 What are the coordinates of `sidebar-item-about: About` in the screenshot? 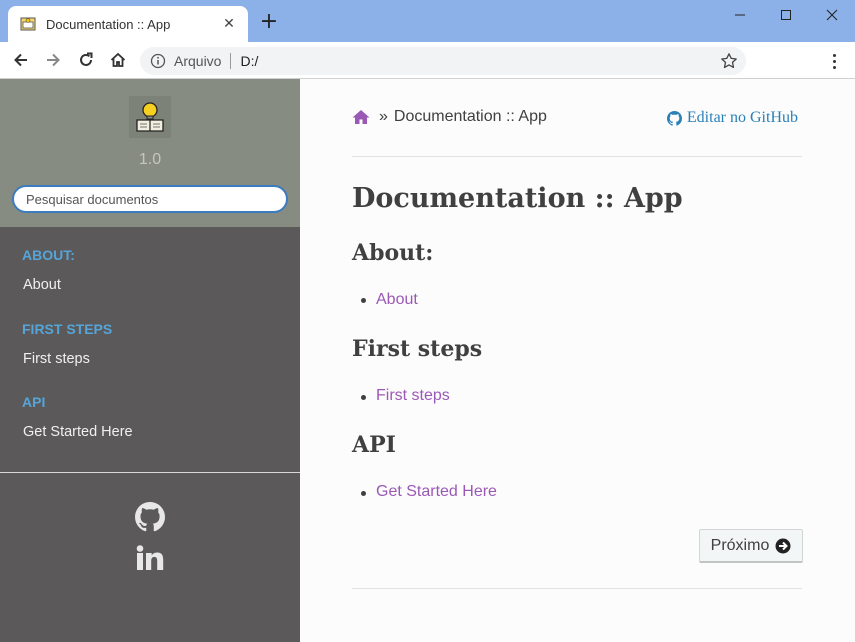 It's located at (42, 285).